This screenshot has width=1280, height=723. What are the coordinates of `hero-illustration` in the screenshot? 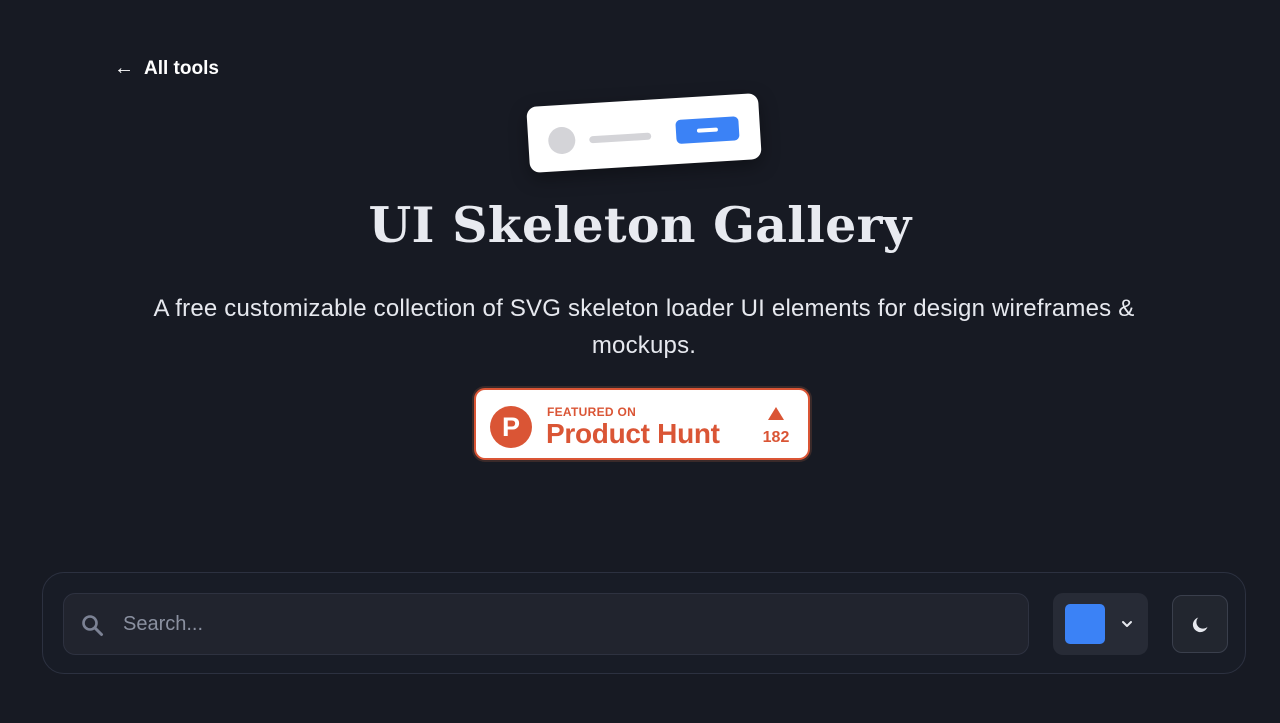 It's located at (644, 133).